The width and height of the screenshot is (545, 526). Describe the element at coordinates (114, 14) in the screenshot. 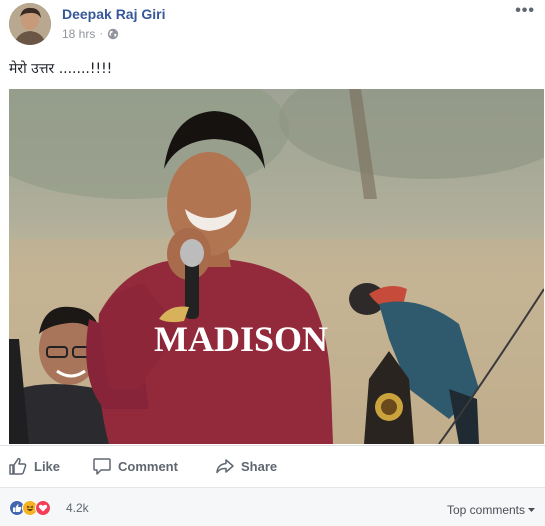

I see `author-name: Deepak Raj Giri` at that location.